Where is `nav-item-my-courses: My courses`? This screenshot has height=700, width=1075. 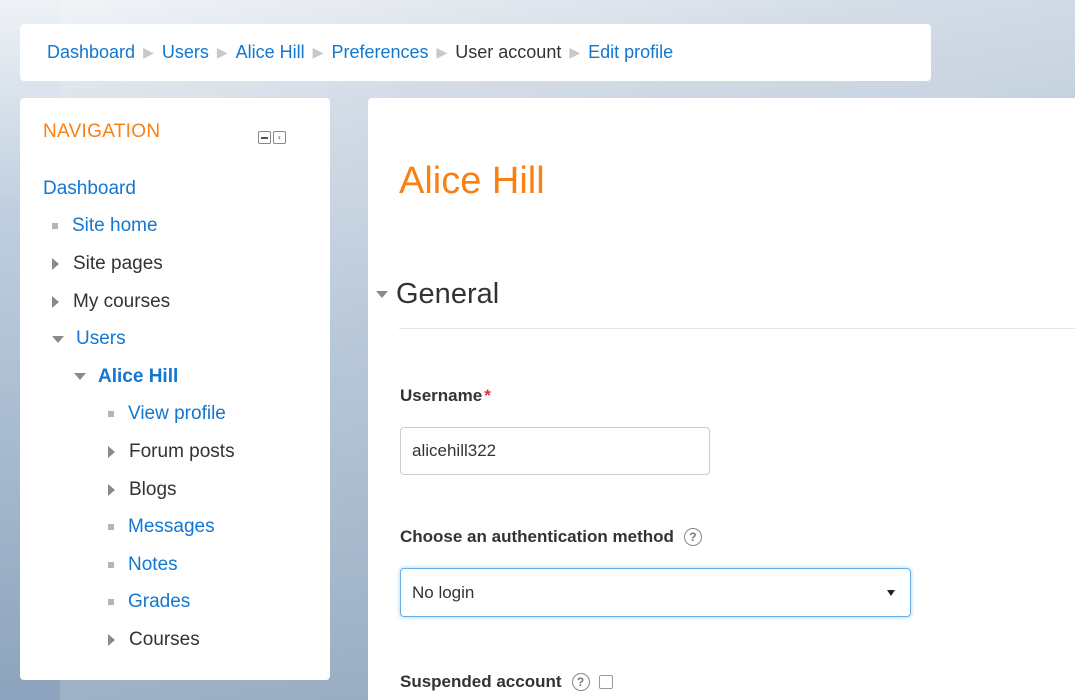 nav-item-my-courses: My courses is located at coordinates (175, 302).